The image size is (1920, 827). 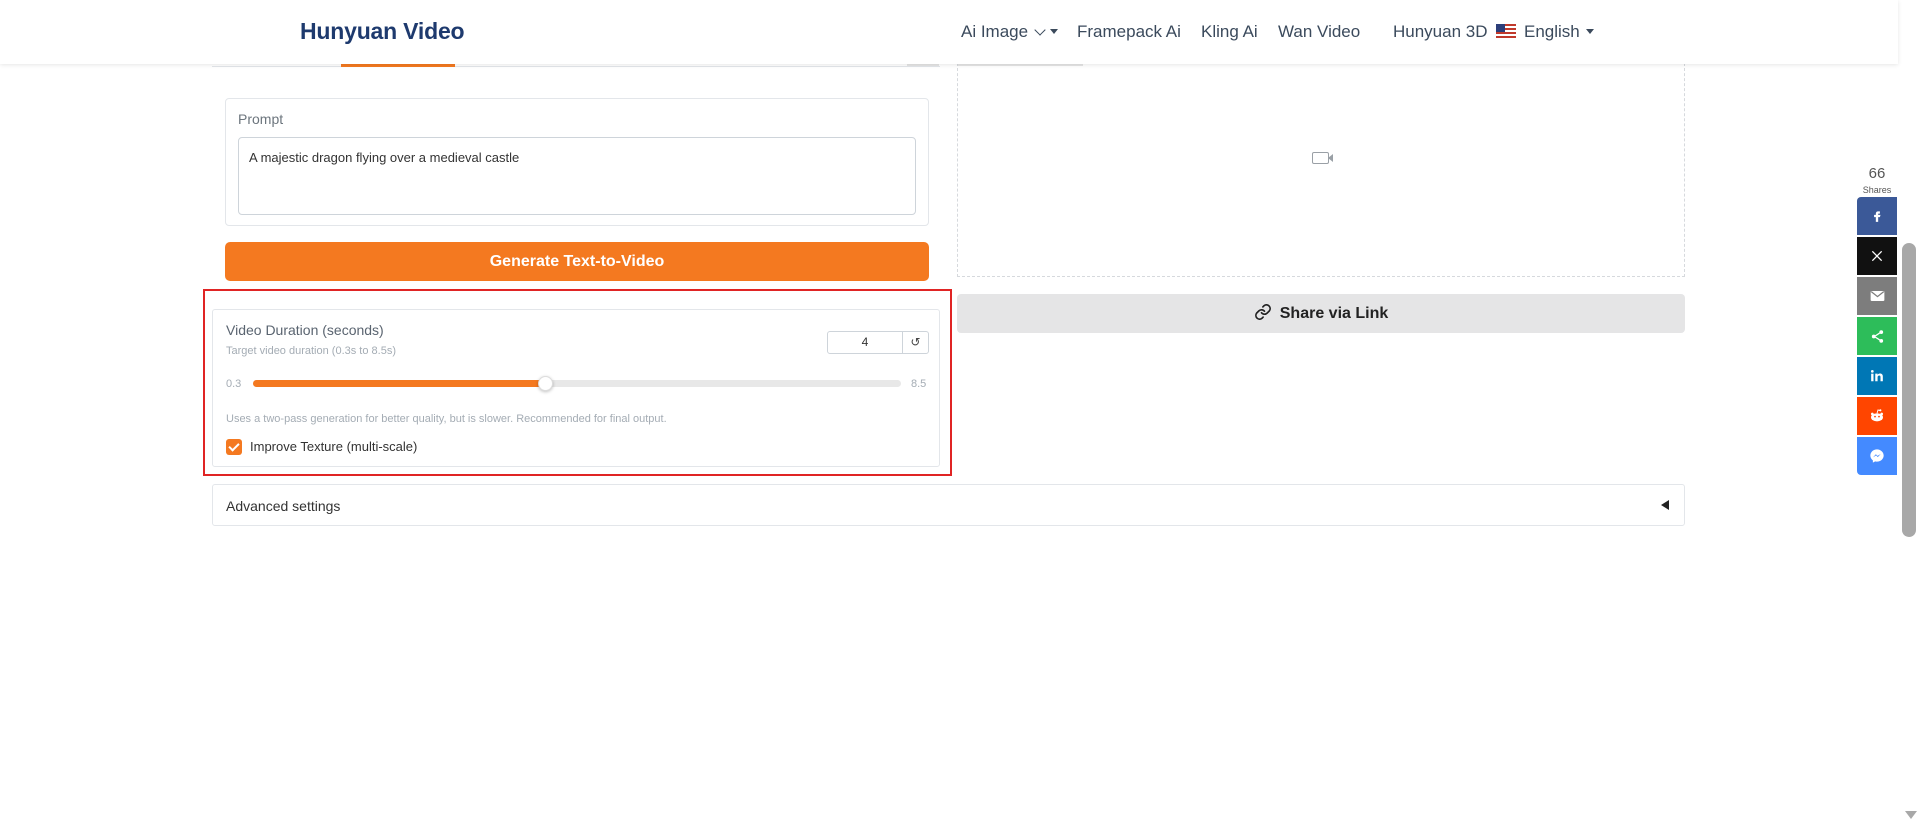 I want to click on share-count: 66 Shares, so click(x=1877, y=182).